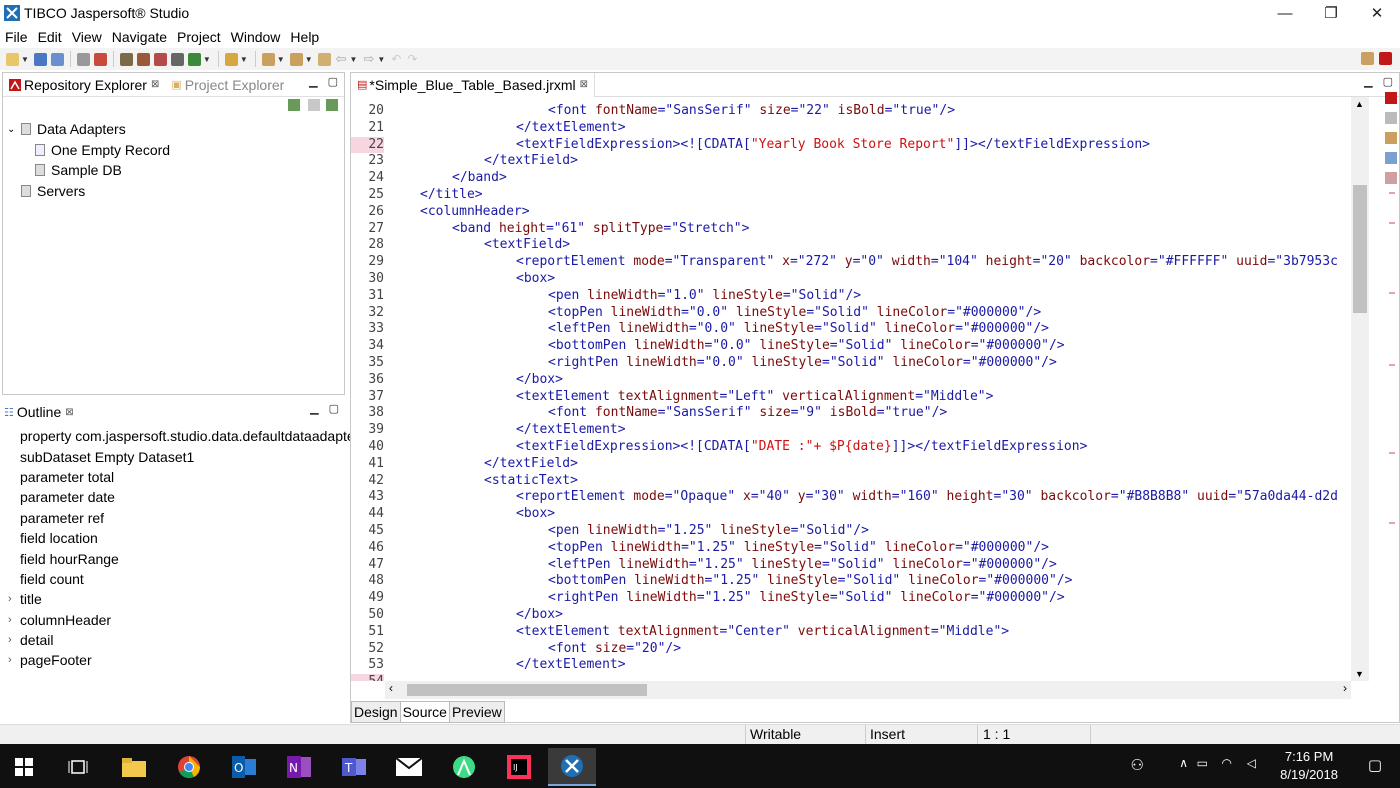 The image size is (1400, 788). I want to click on minimize-editor-icon: ▁, so click(1368, 81).